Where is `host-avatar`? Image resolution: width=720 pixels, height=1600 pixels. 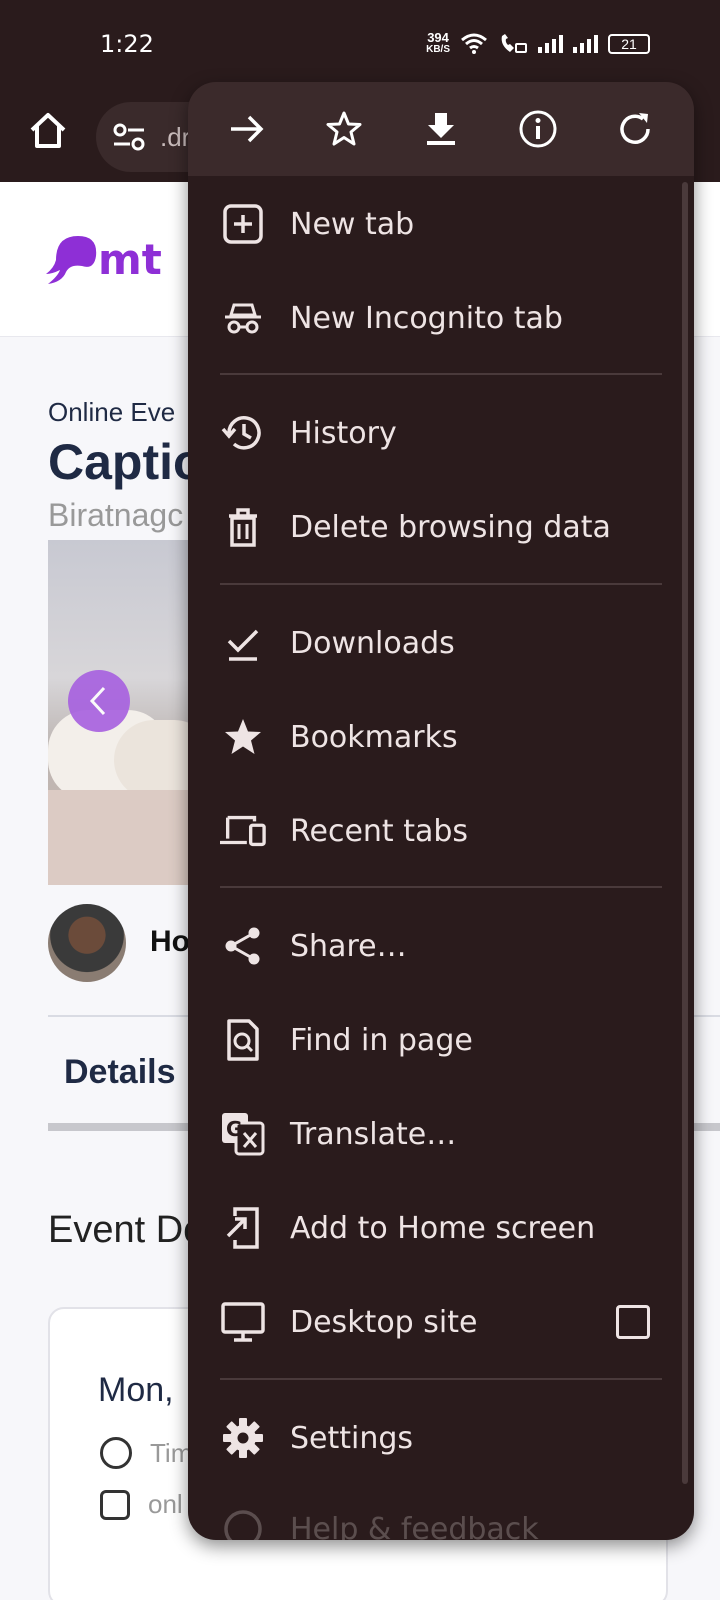 host-avatar is located at coordinates (87, 943).